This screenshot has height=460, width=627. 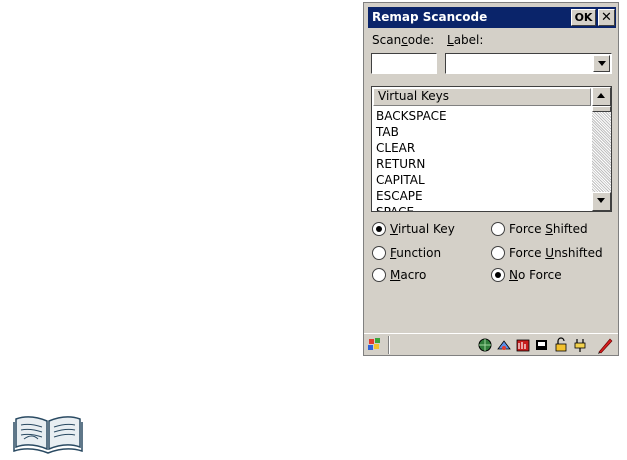 I want to click on scancode-label: Scancode:, so click(x=403, y=40).